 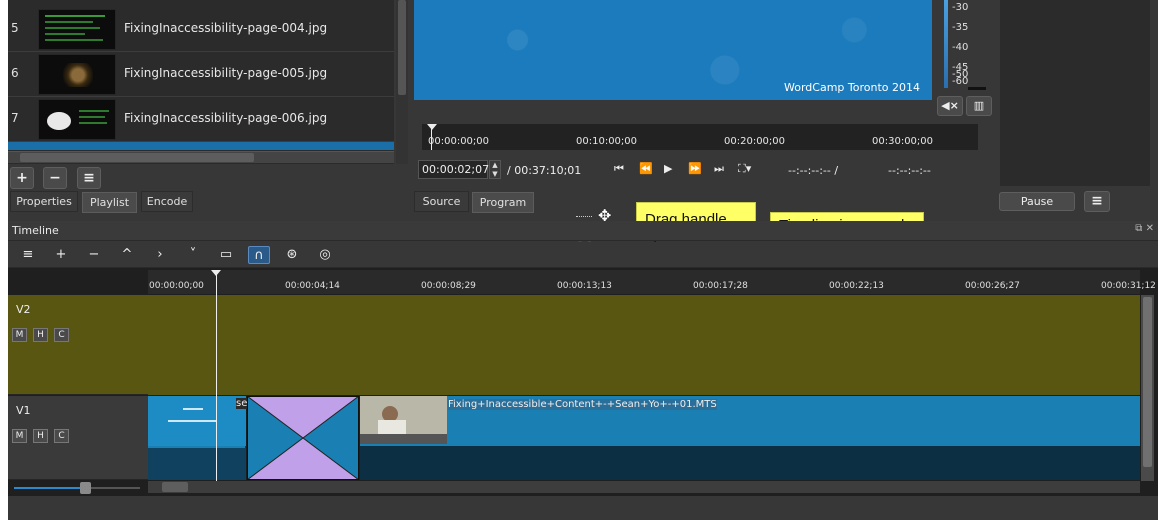 I want to click on append-icon: +, so click(x=61, y=255).